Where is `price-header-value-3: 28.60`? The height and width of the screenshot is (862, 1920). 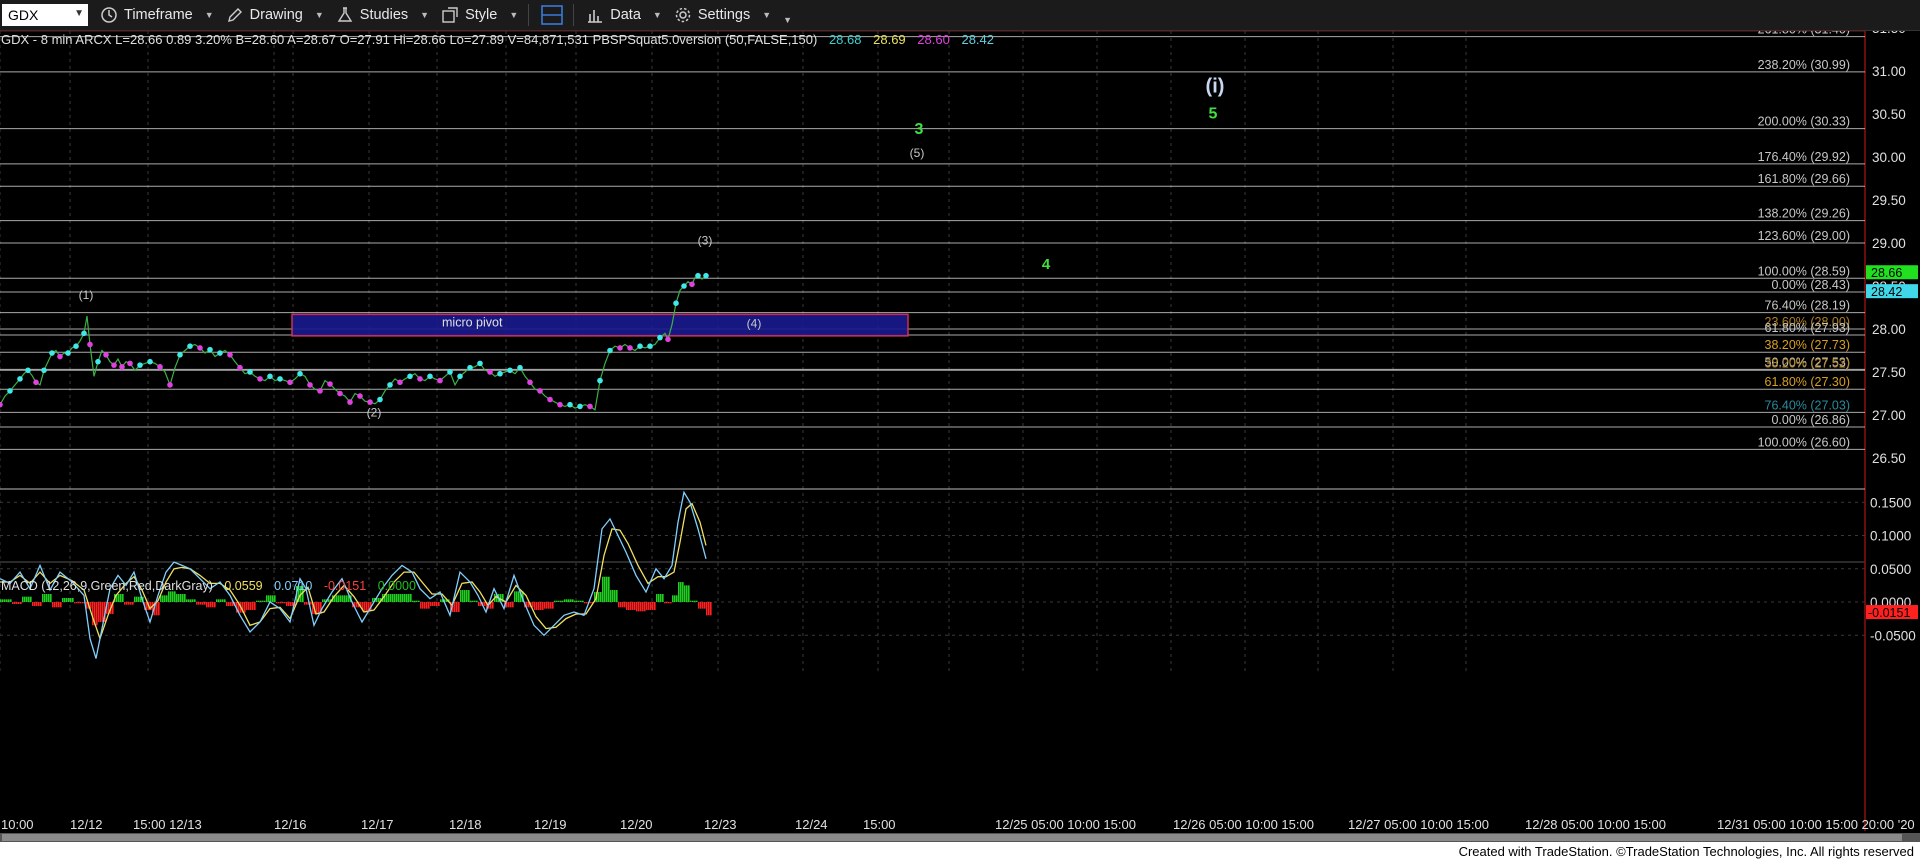
price-header-value-3: 28.60 is located at coordinates (933, 39).